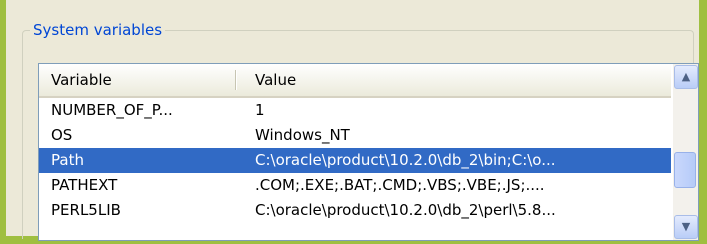 This screenshot has height=244, width=707. I want to click on variable-cell: PERL5LIB, so click(86, 210).